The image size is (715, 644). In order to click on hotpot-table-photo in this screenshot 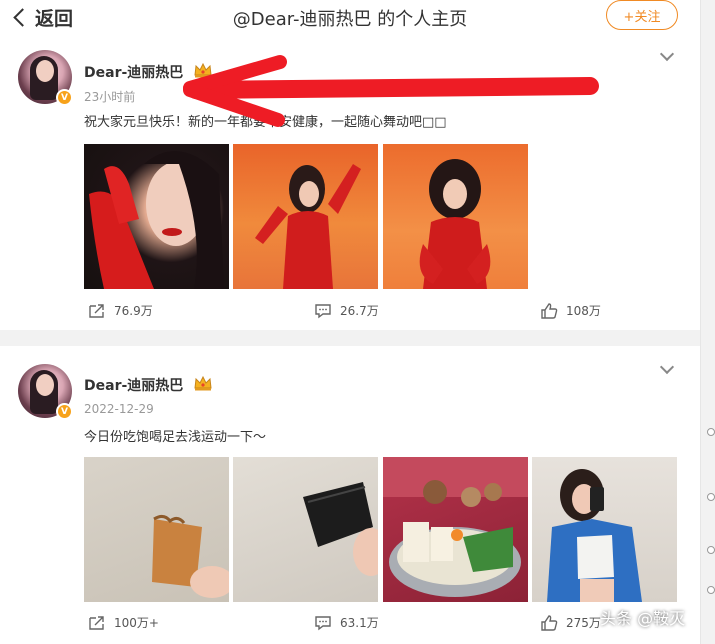, I will do `click(455, 527)`.